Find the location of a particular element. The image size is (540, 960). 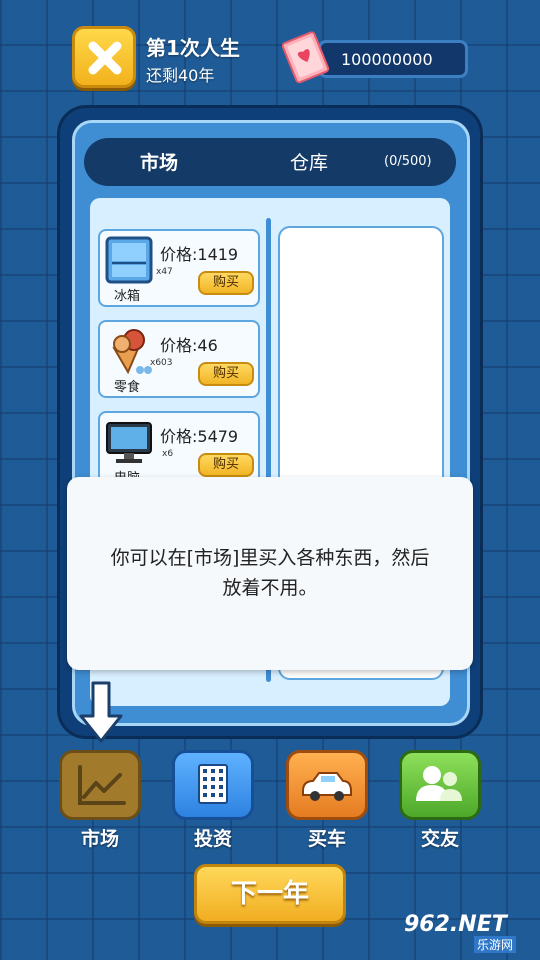

item-quantity: x603 is located at coordinates (161, 363).